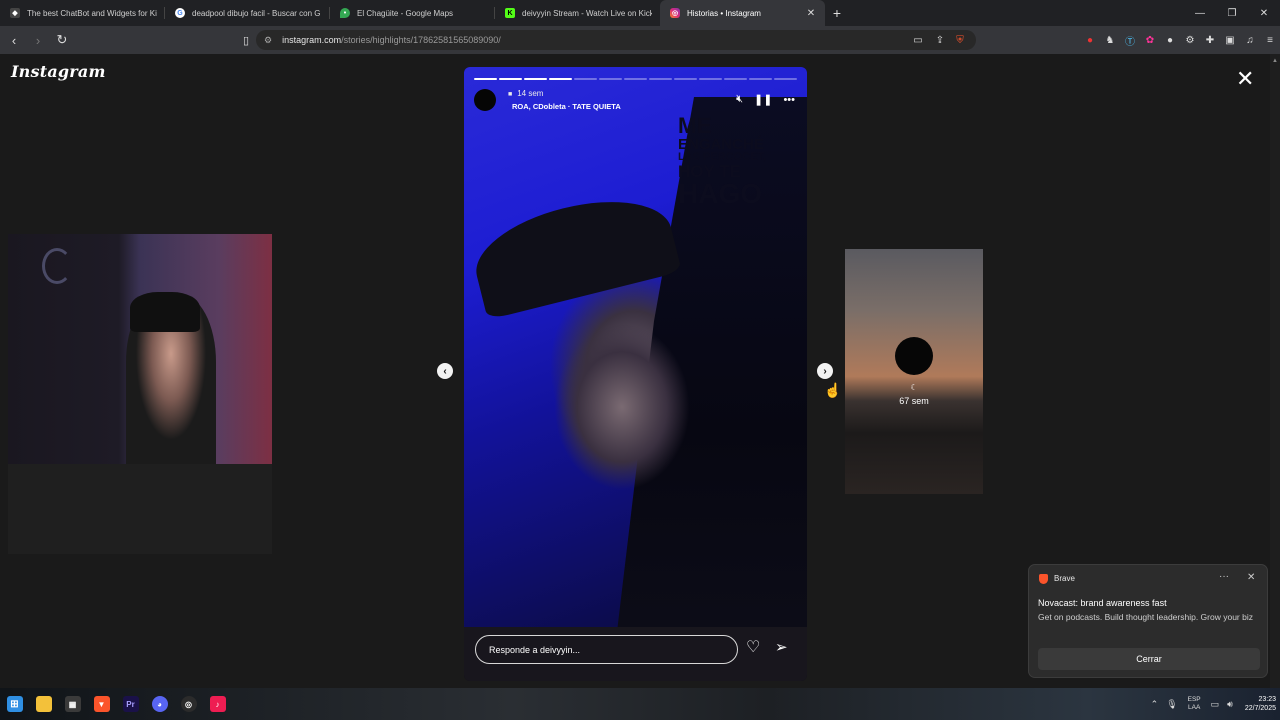 This screenshot has height=720, width=1280. Describe the element at coordinates (1194, 699) in the screenshot. I see `lang-line-1: ESP` at that location.